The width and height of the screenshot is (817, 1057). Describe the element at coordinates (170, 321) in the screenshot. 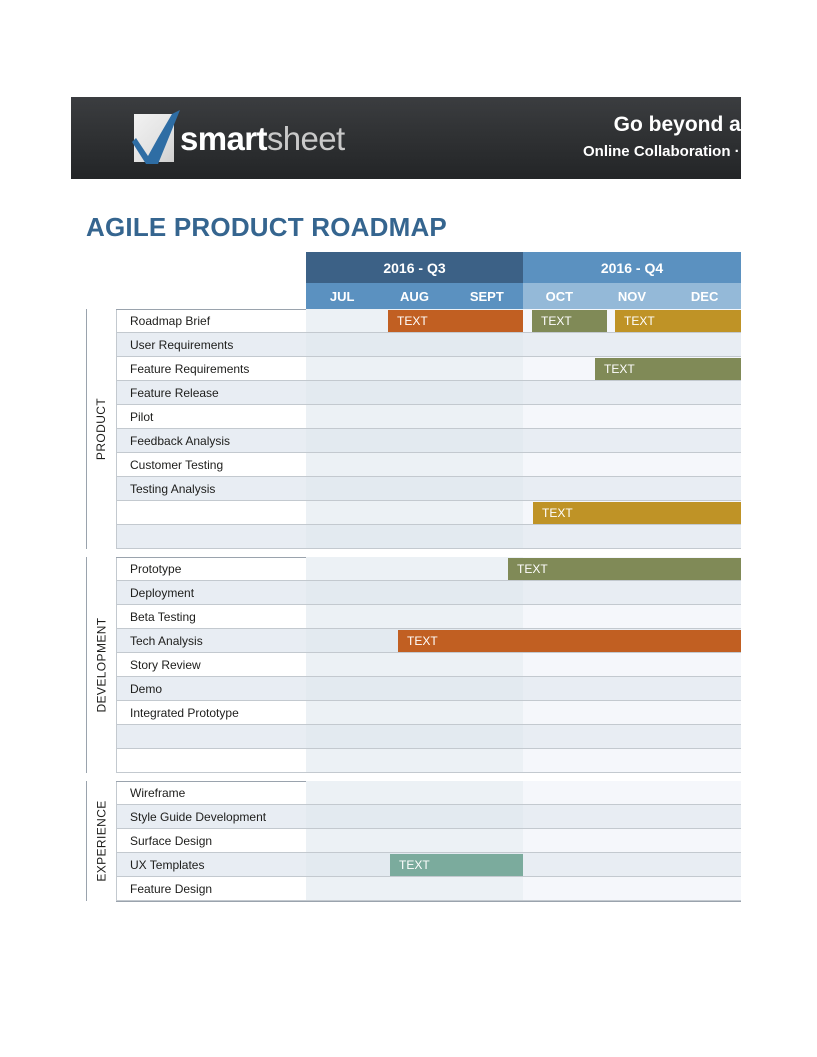

I see `row-label: Roadmap Brief` at that location.